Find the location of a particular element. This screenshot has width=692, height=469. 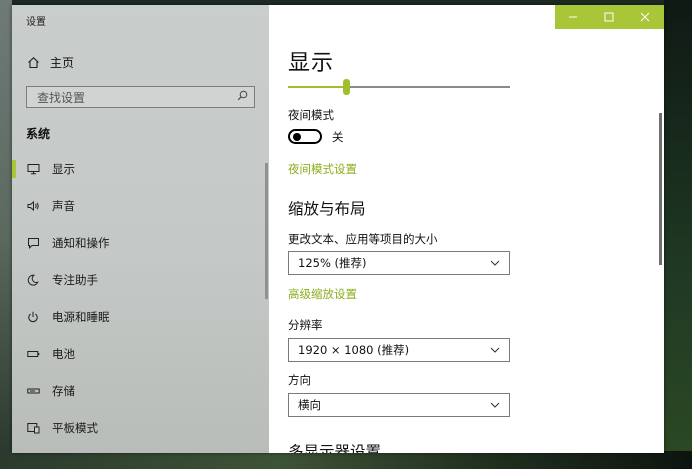

window-title: 设置 is located at coordinates (36, 22).